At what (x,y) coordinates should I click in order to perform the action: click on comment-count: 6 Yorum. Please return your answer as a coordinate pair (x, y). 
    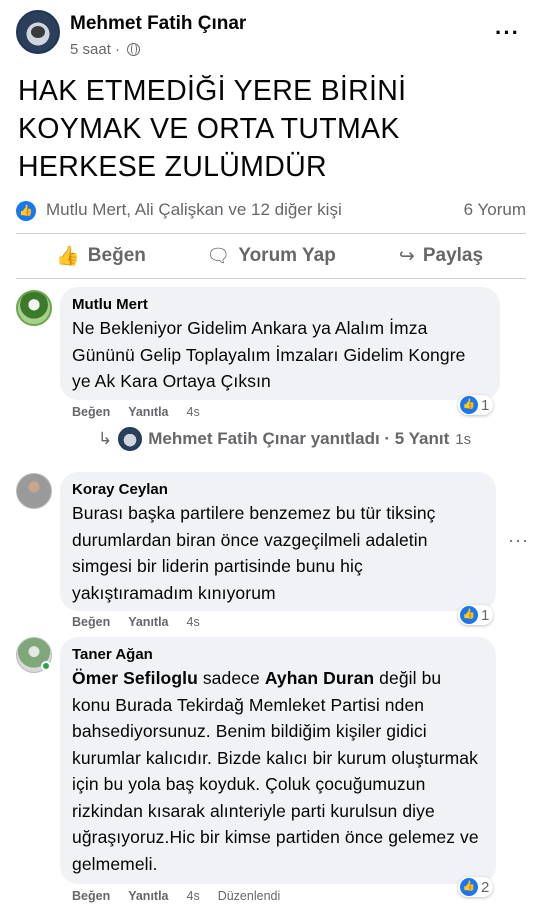
    Looking at the image, I should click on (495, 210).